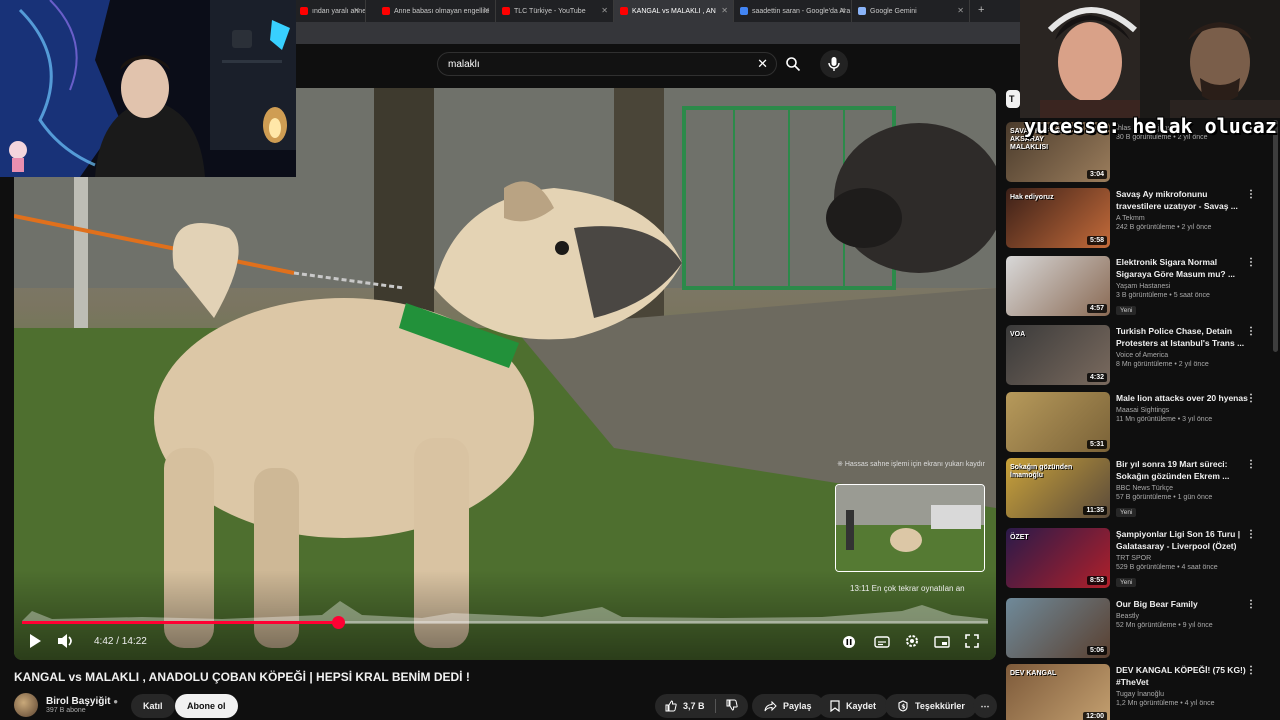 The width and height of the screenshot is (1280, 720). I want to click on webcam-overlay-right, so click(1150, 59).